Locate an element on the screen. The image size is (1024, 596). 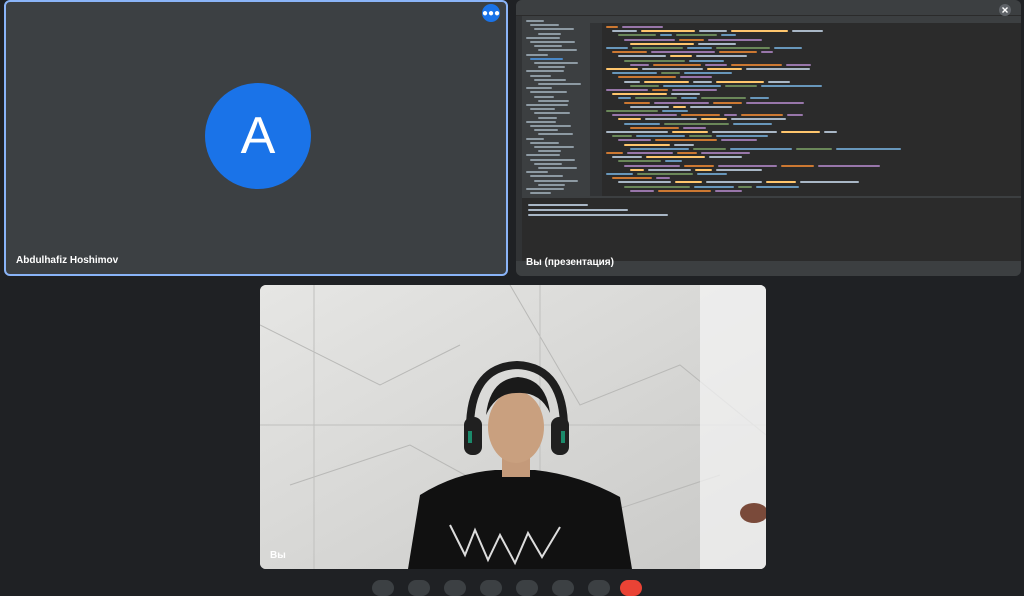
ide-project-tree is located at coordinates (556, 106).